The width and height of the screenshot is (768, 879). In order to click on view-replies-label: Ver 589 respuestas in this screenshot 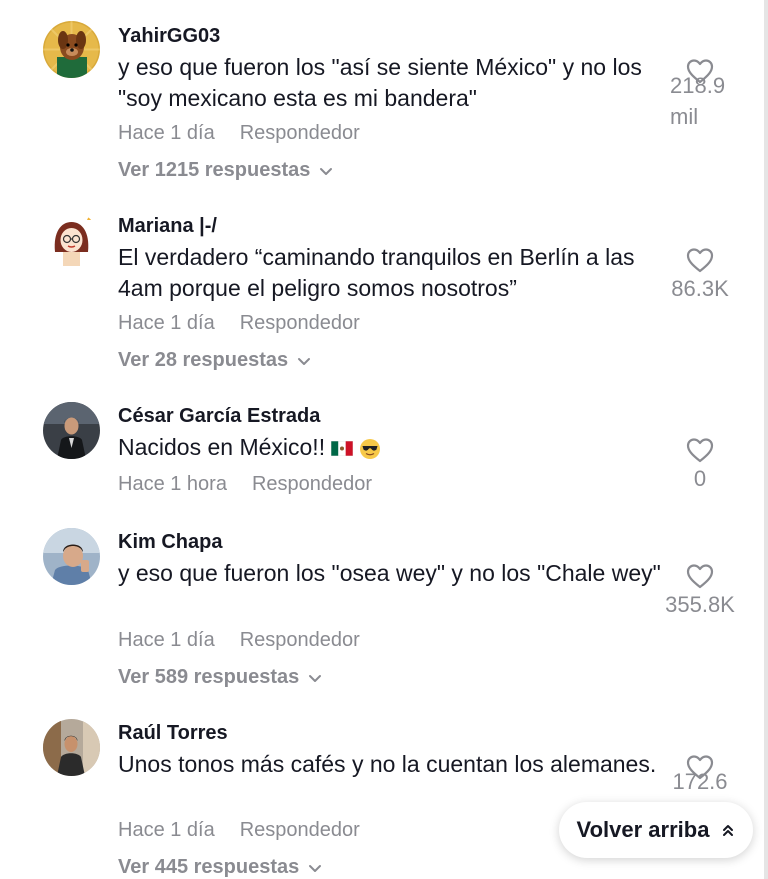, I will do `click(209, 677)`.